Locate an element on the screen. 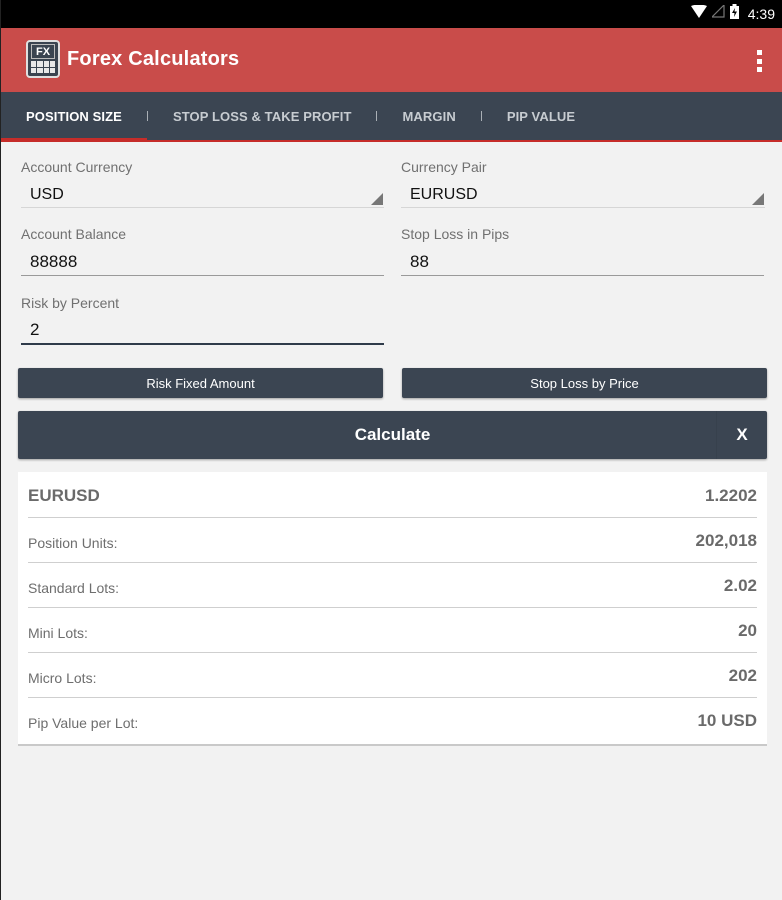 Image resolution: width=782 pixels, height=900 pixels. result-label: Micro Lots: is located at coordinates (62, 678).